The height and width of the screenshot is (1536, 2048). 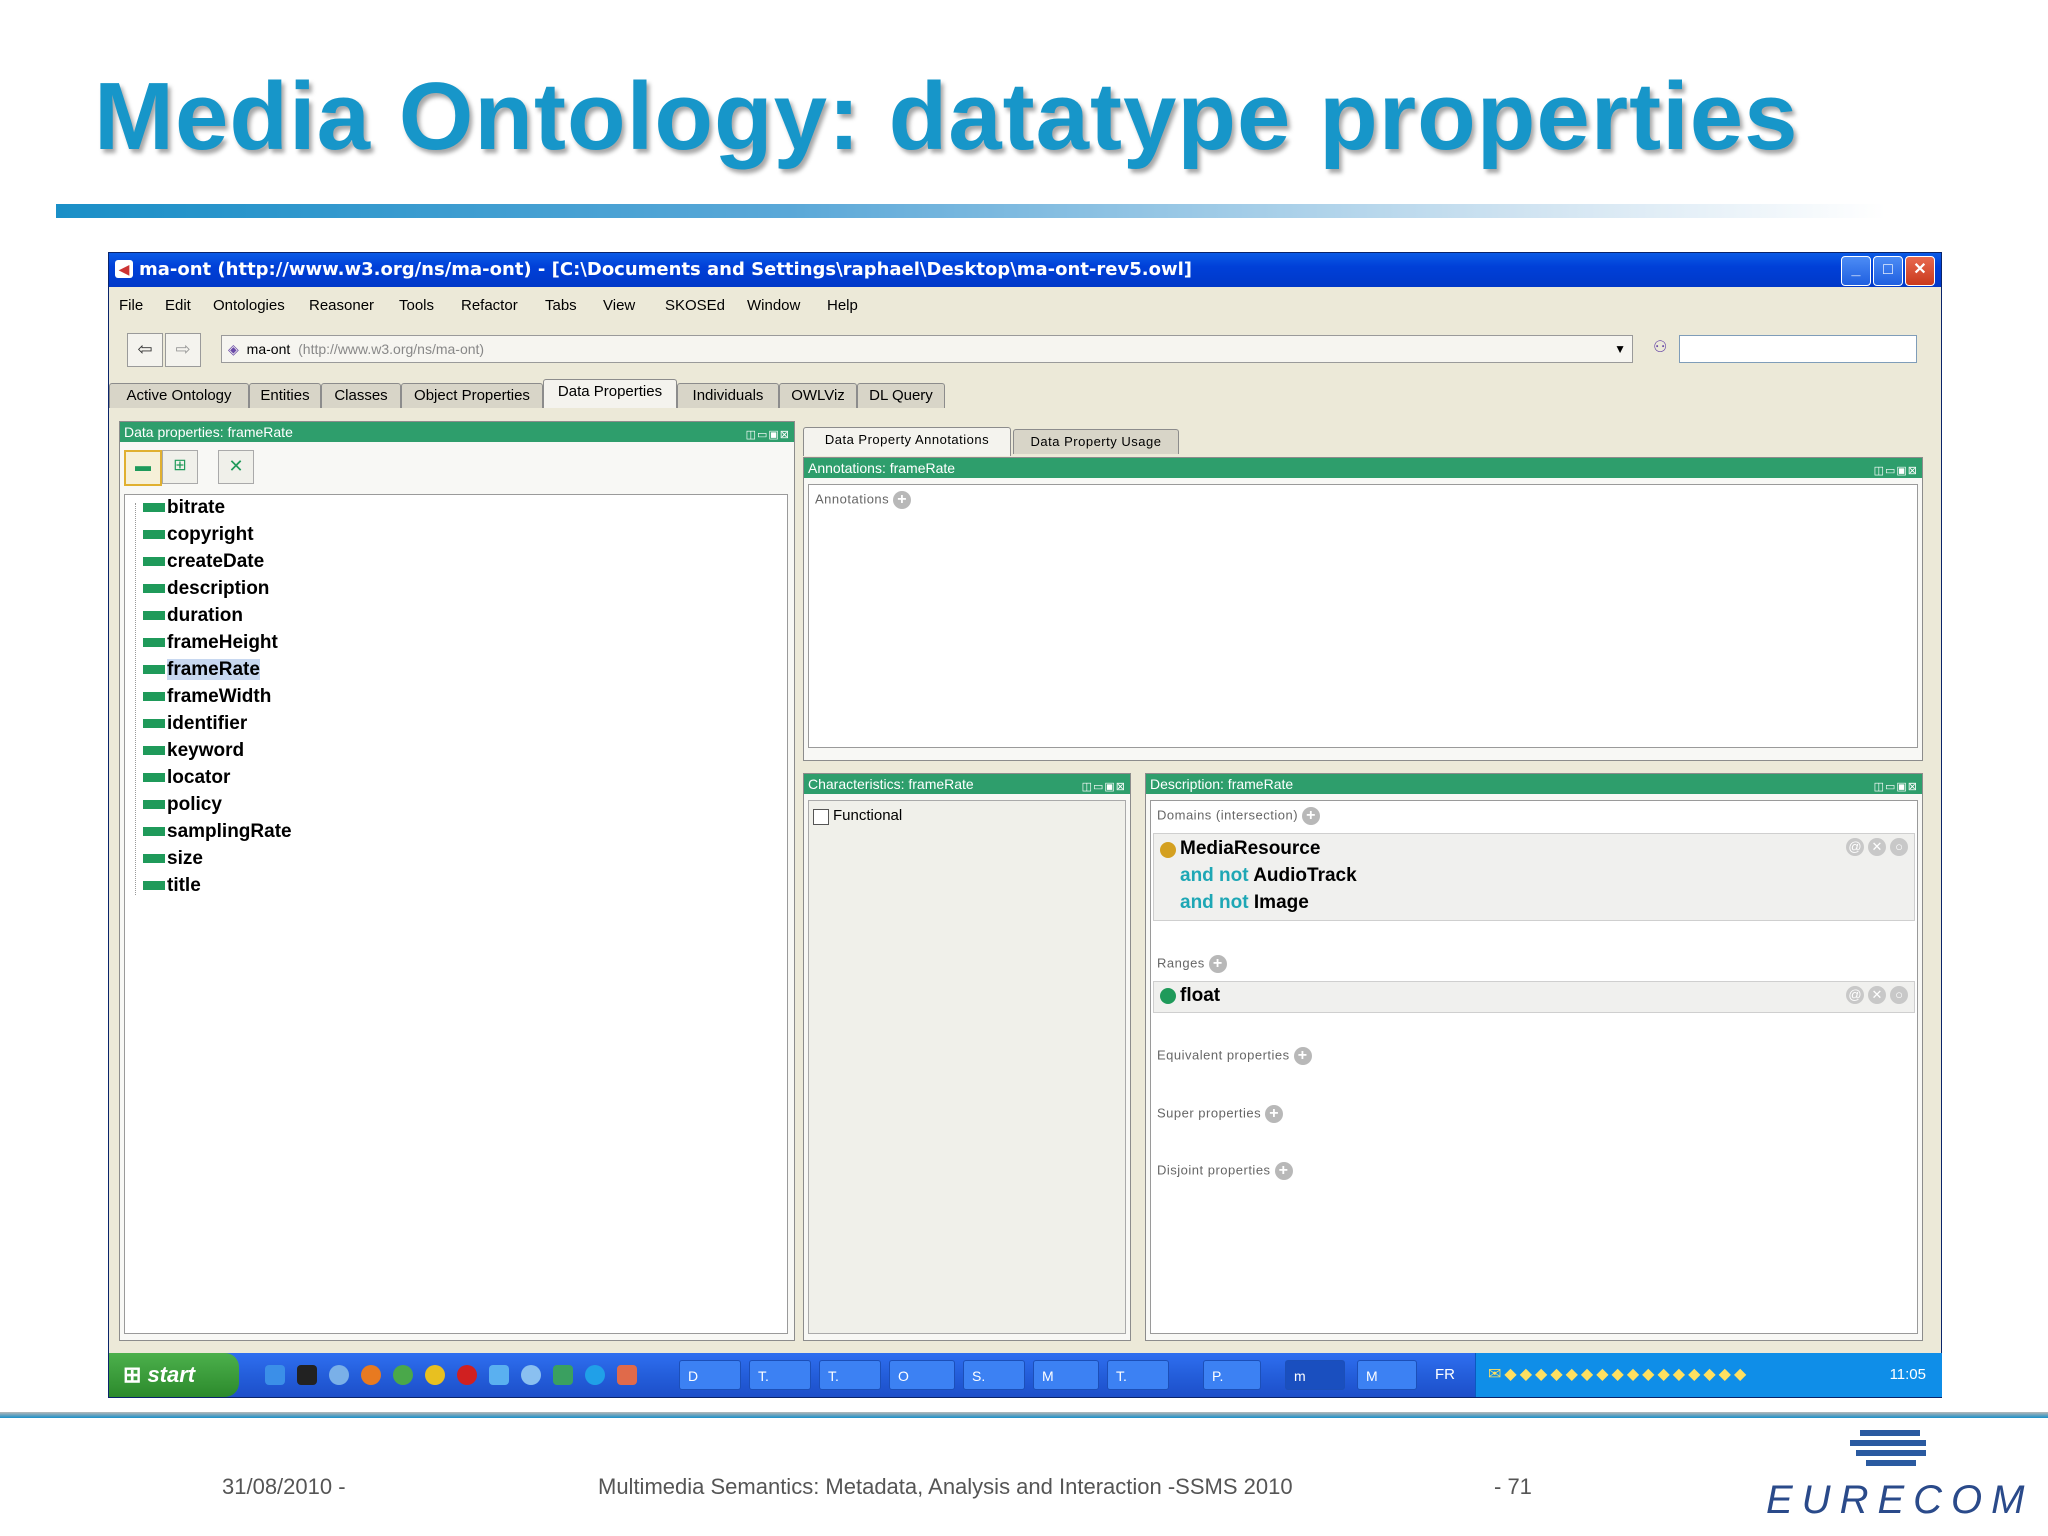 What do you see at coordinates (361, 395) in the screenshot?
I see `tab-classes: Classes` at bounding box center [361, 395].